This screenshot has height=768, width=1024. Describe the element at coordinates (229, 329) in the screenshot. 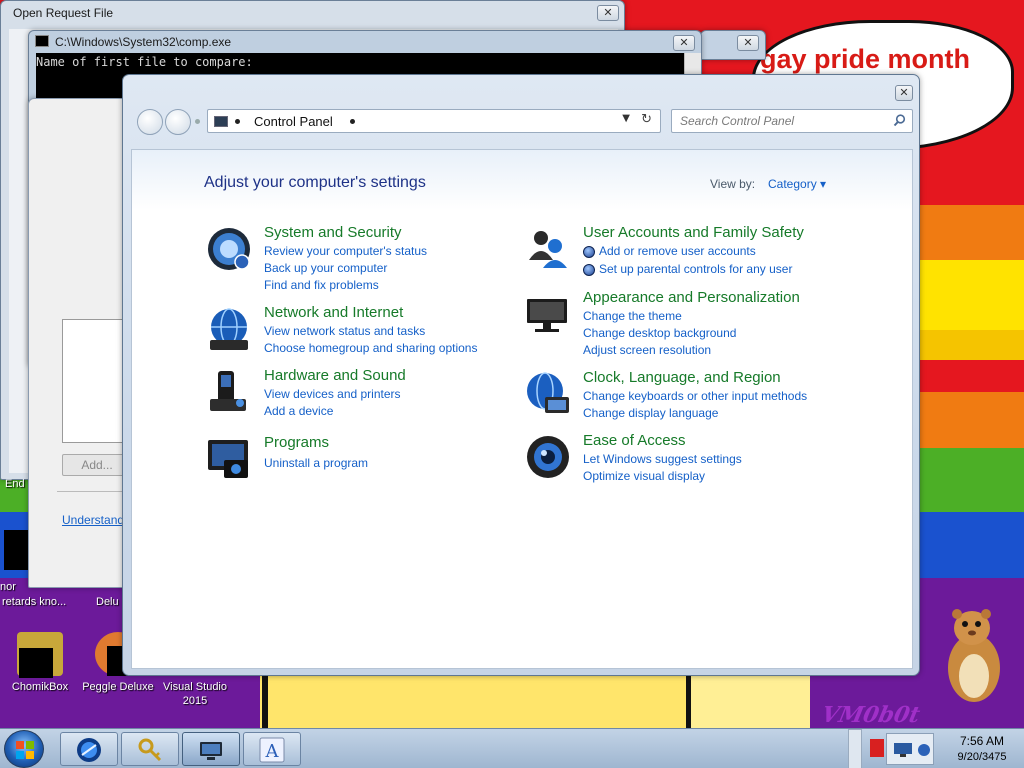

I see `network-internet-icon` at that location.